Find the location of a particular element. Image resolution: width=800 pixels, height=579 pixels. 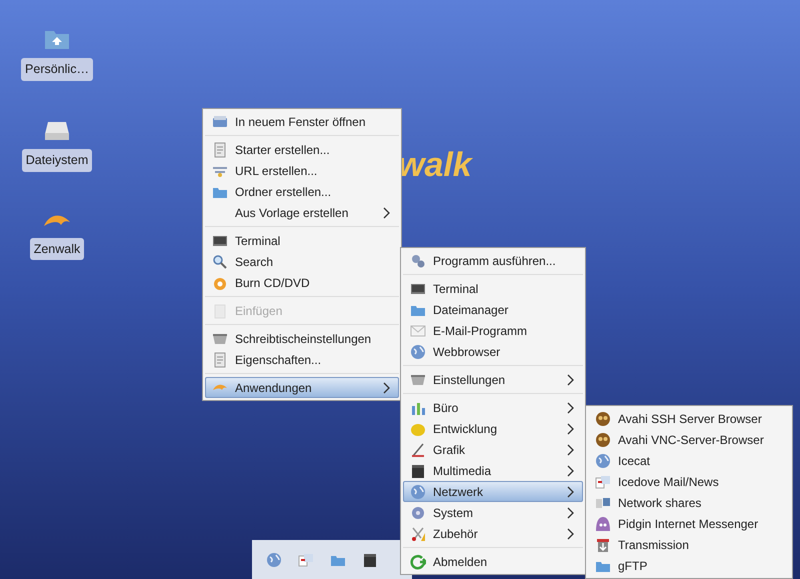

menu-item: Avahi SSH Server Browser is located at coordinates (689, 418).